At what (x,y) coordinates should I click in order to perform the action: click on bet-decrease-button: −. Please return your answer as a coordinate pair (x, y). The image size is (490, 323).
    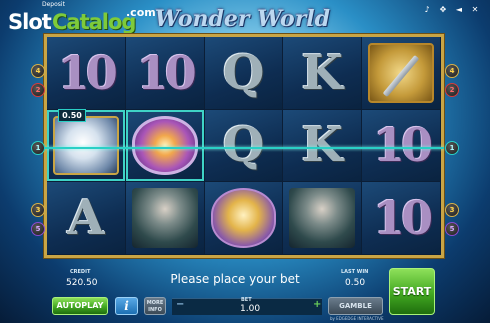
    Looking at the image, I should click on (180, 304).